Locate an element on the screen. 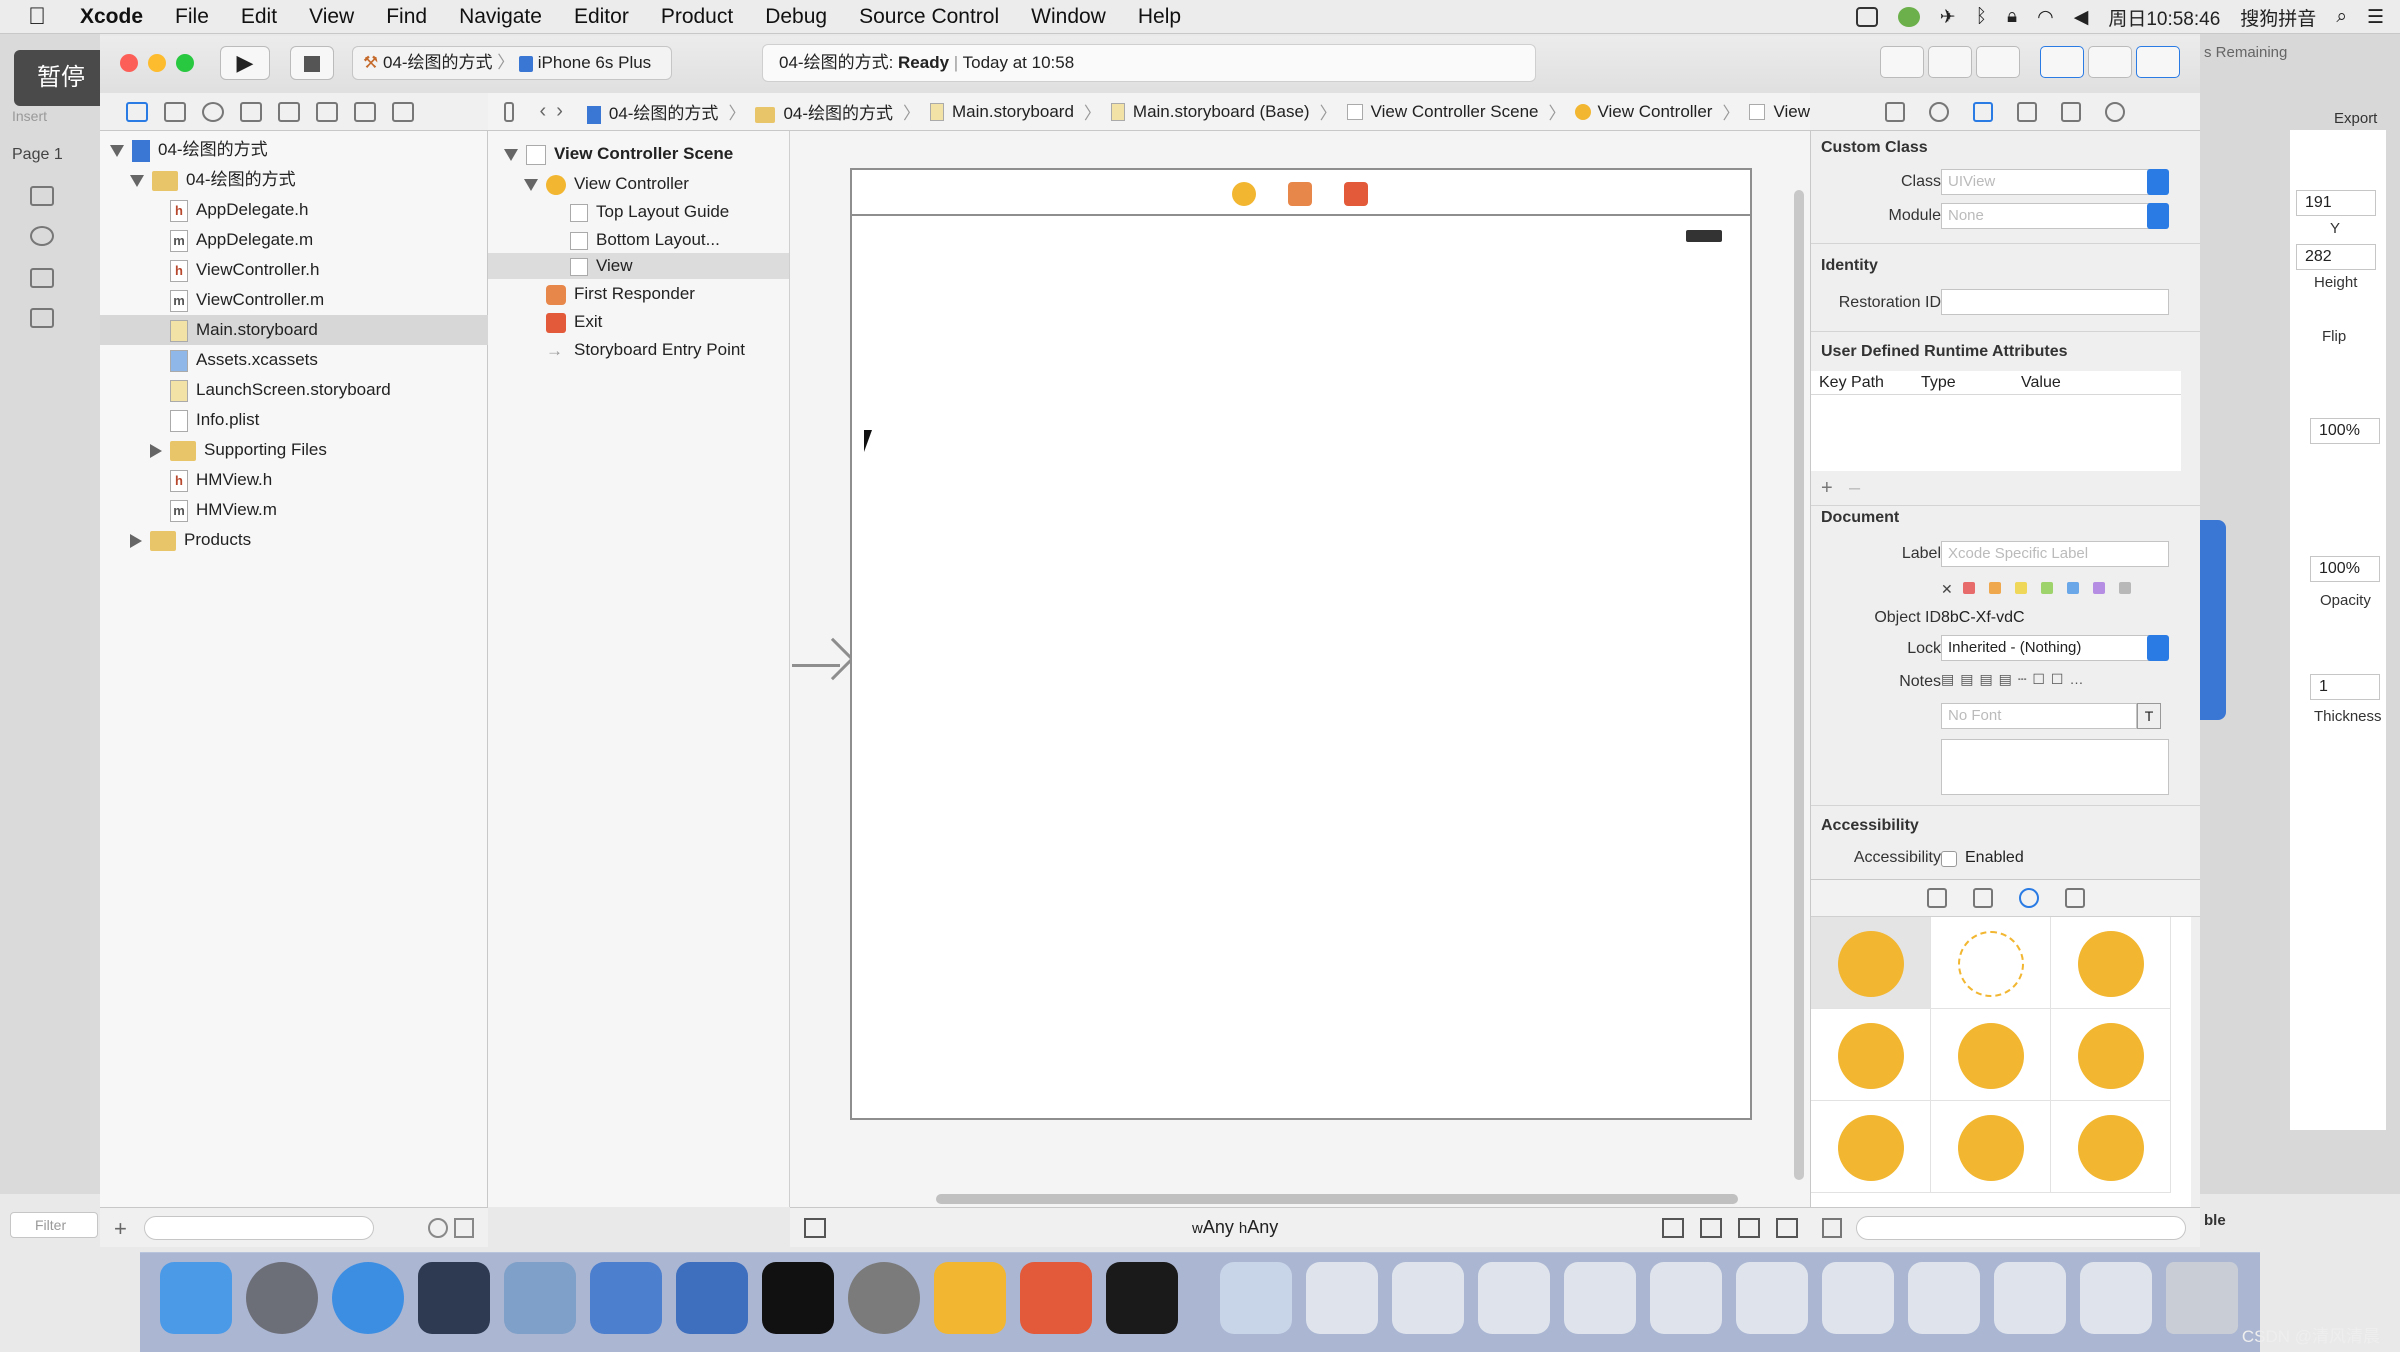 The width and height of the screenshot is (2400, 1352). connections-inspector-icon is located at coordinates (2115, 111).